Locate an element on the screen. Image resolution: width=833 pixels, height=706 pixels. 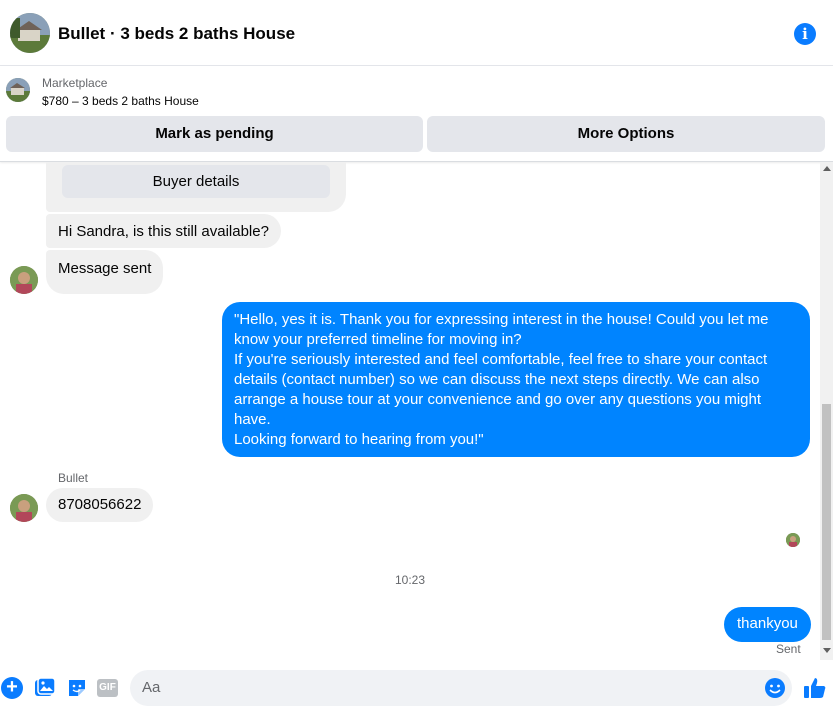
conversation-header: Bullet · 3 beds 2 baths House i is located at coordinates (416, 33).